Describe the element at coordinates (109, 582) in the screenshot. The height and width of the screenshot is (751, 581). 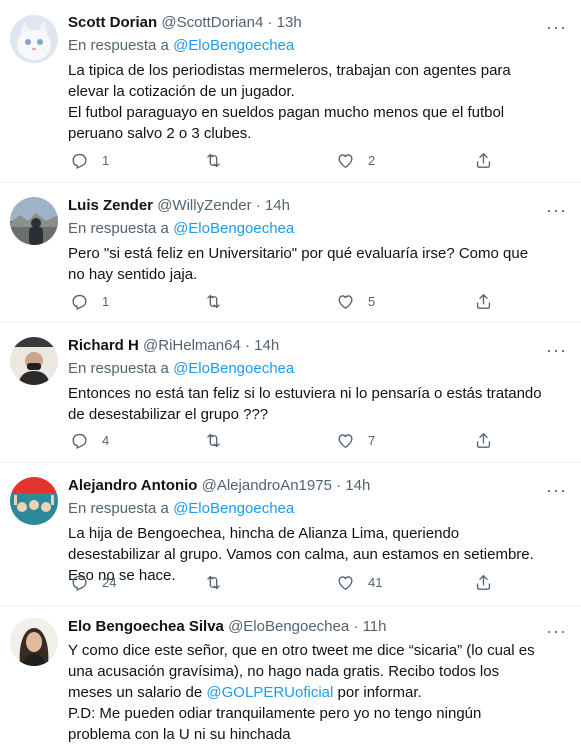
I see `reply-count: 24` at that location.